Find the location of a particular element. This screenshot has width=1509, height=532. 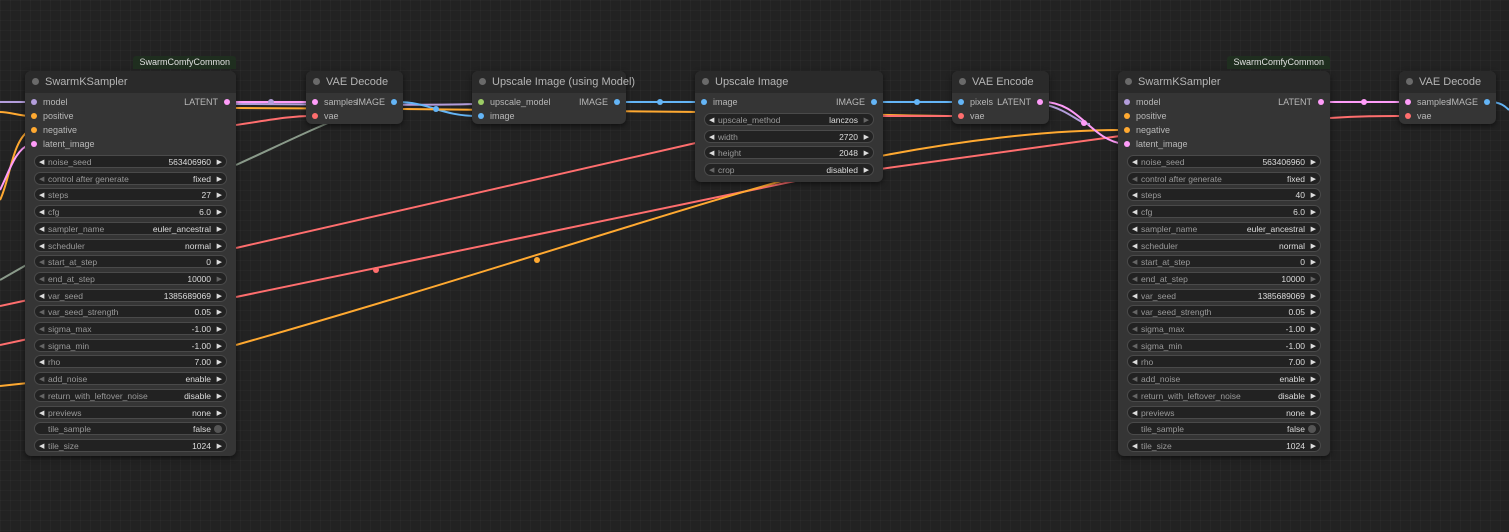

widget-var-seed: ◀ var_seed 1385689069 ▶ is located at coordinates (1224, 295).